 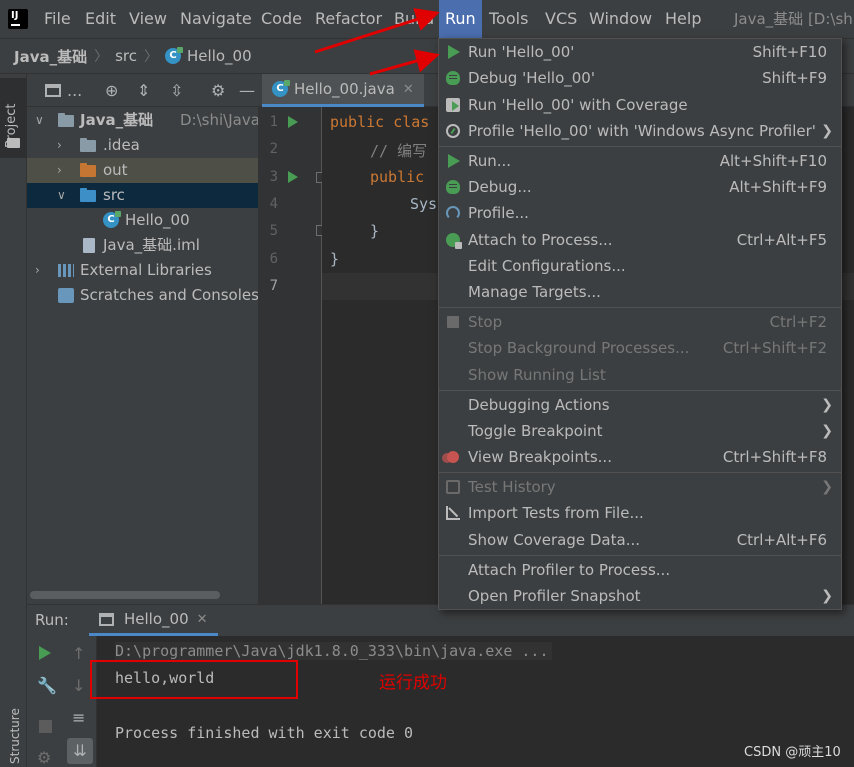 What do you see at coordinates (45, 653) in the screenshot?
I see `rerun-icon` at bounding box center [45, 653].